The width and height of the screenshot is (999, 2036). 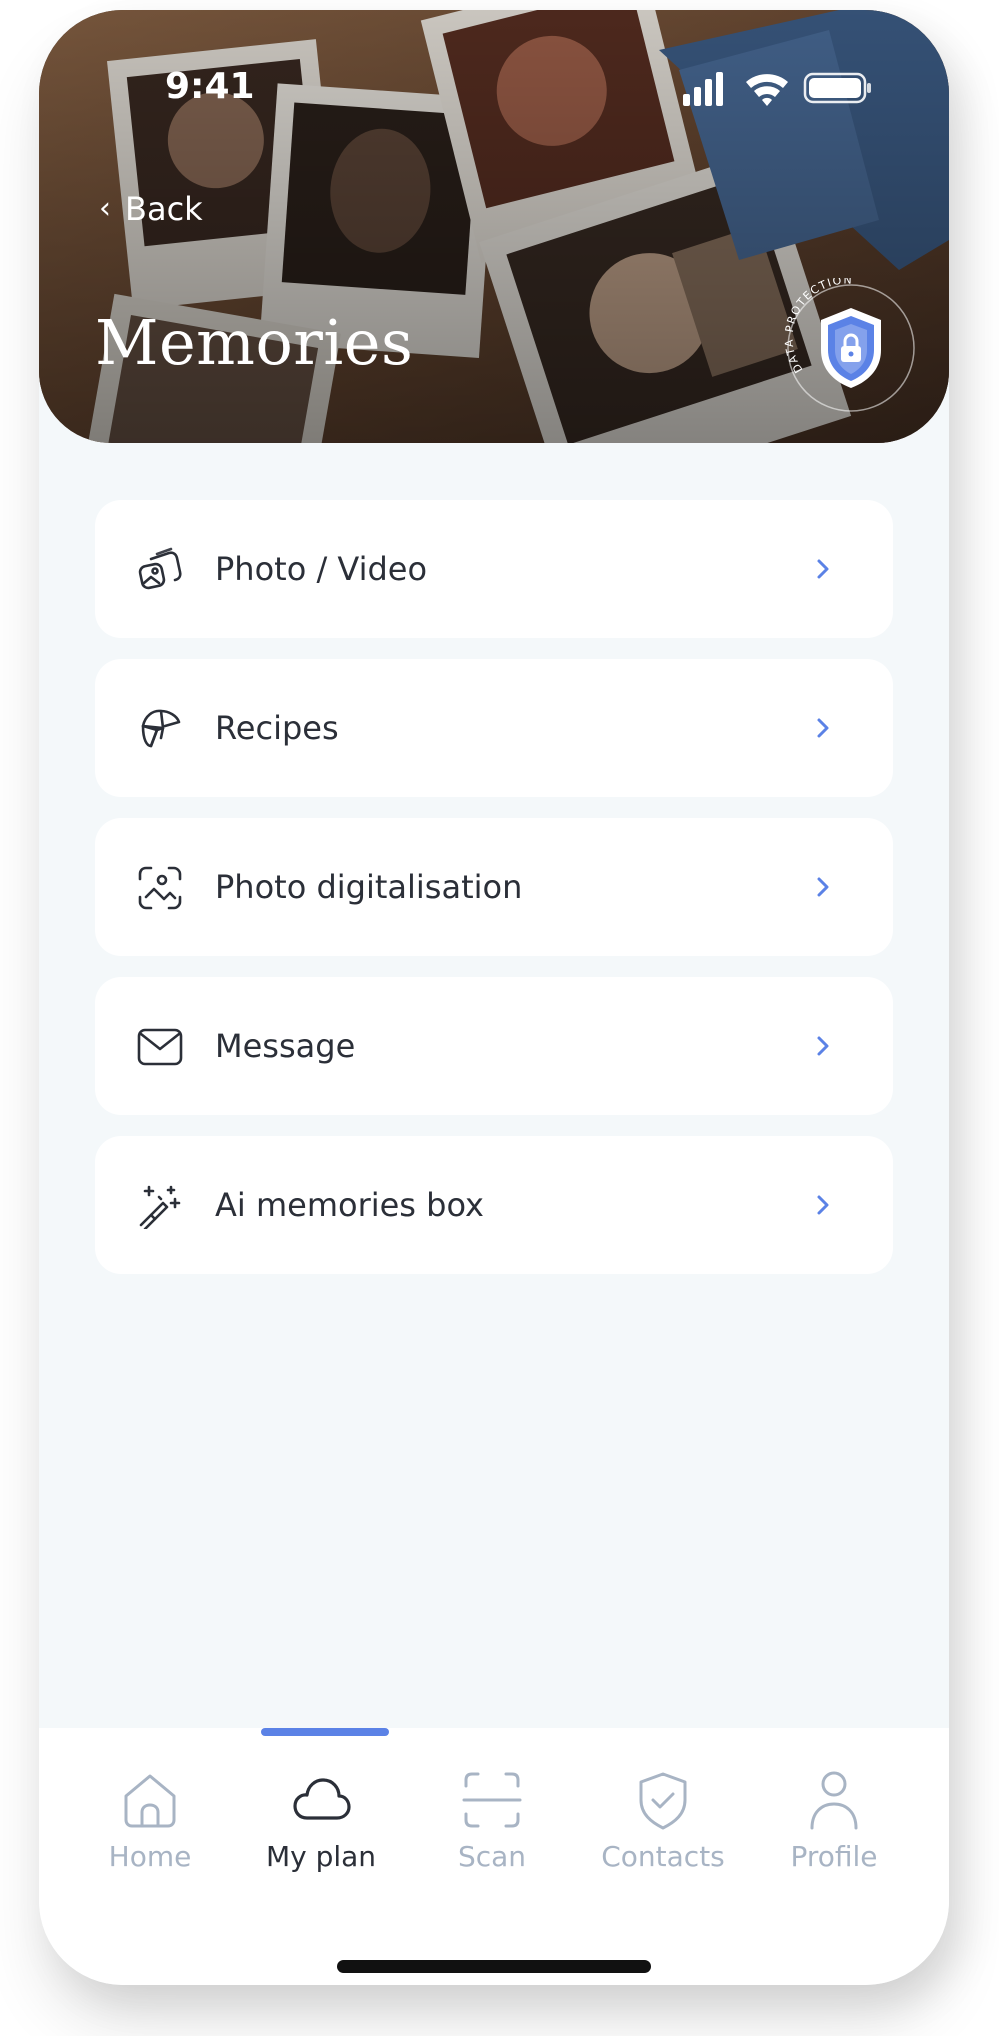 What do you see at coordinates (494, 1205) in the screenshot?
I see `menu-item-ai-memories-box: Ai memories box` at bounding box center [494, 1205].